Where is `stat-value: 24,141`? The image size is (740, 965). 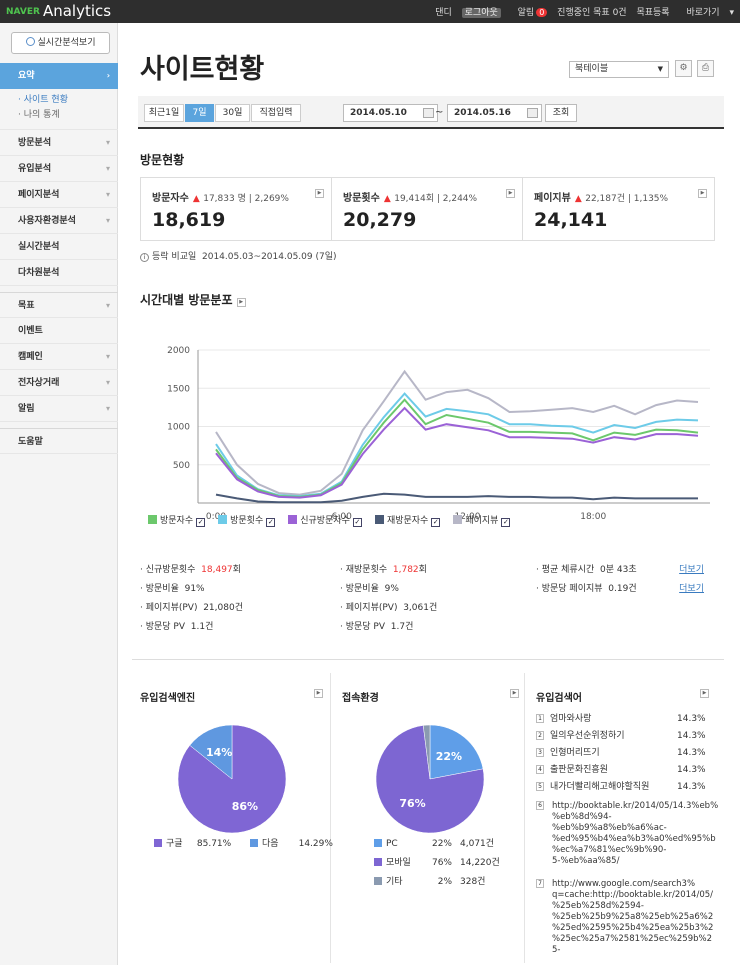 stat-value: 24,141 is located at coordinates (571, 220).